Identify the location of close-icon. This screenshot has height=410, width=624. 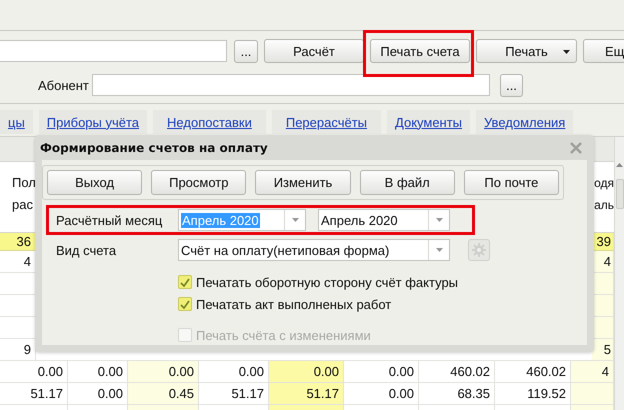
(576, 148).